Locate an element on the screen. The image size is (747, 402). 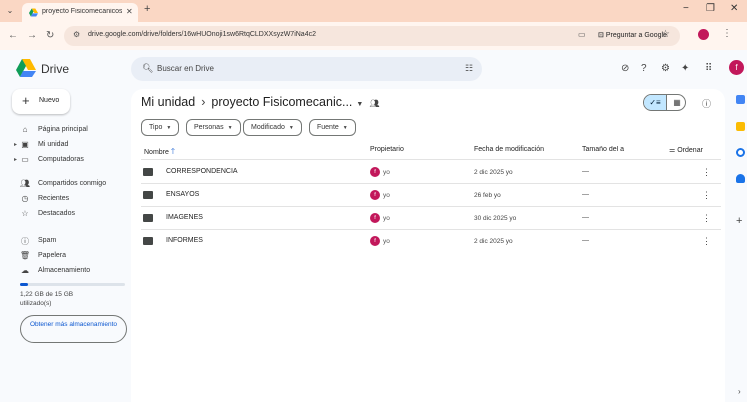
close-window-icon: ✕ is located at coordinates (734, 8).